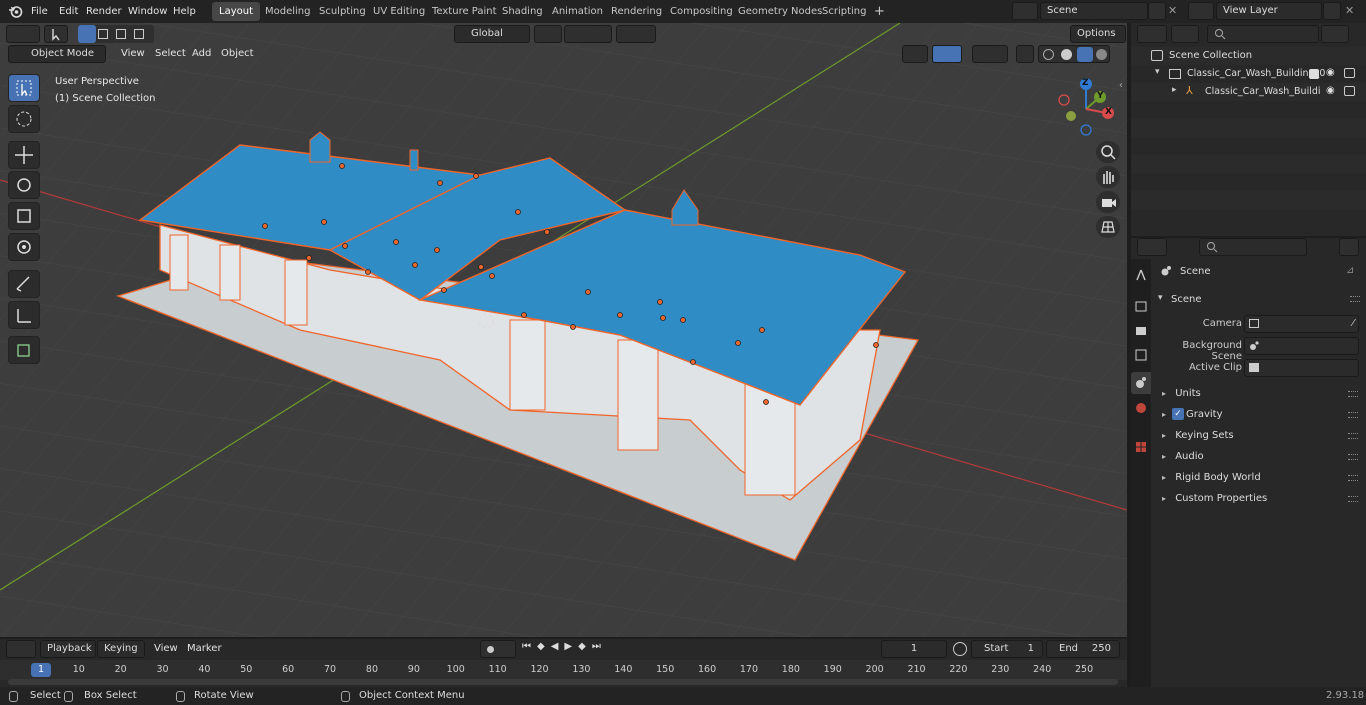  Describe the element at coordinates (1157, 72) in the screenshot. I see `expand-arrow-icon: ▾` at that location.